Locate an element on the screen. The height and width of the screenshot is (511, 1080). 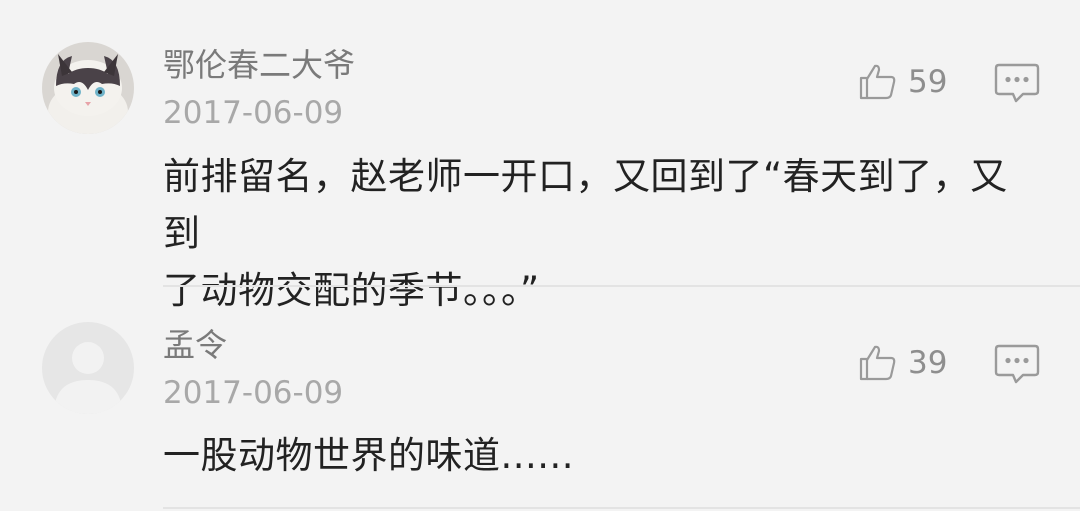
comment-username: 鄂伦春二大爷 is located at coordinates (259, 65).